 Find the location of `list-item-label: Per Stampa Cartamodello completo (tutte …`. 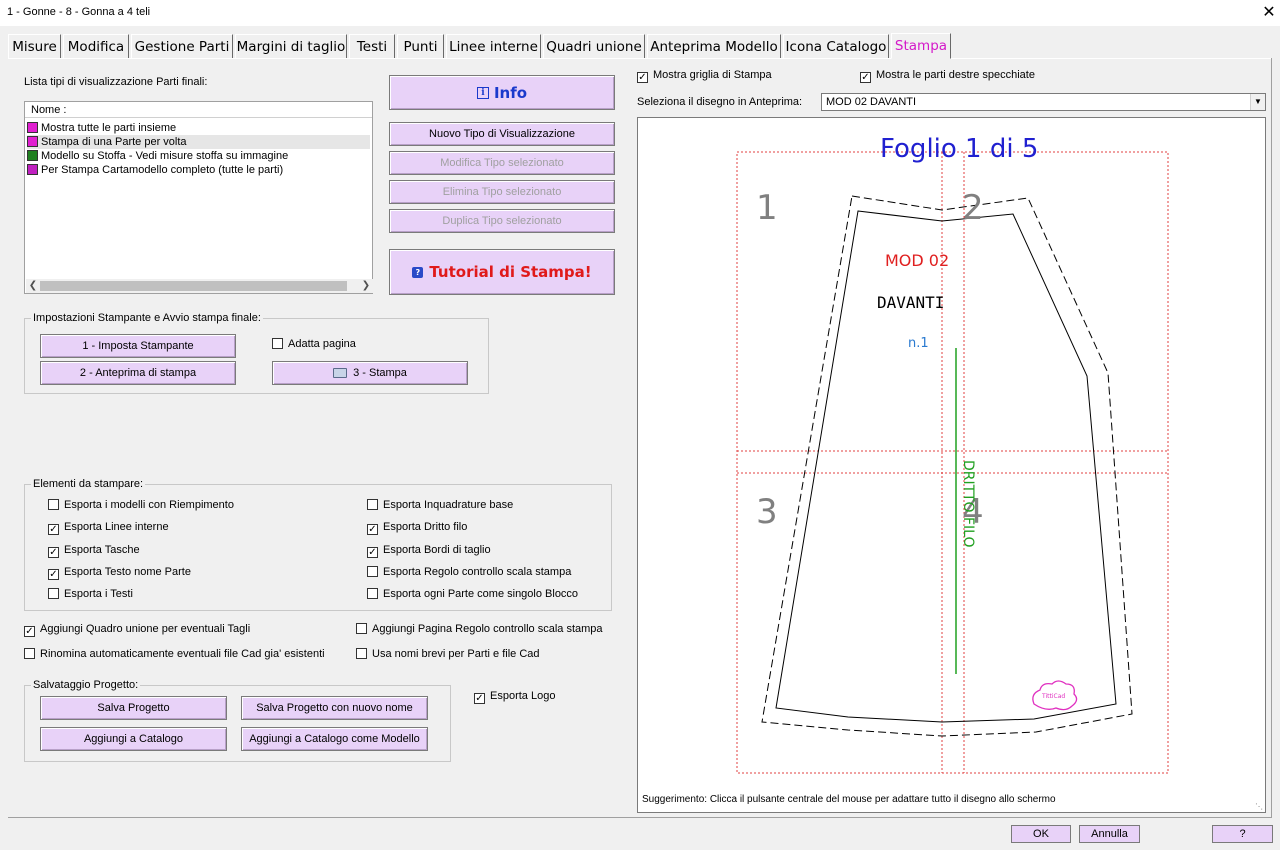

list-item-label: Per Stampa Cartamodello completo (tutte … is located at coordinates (162, 170).